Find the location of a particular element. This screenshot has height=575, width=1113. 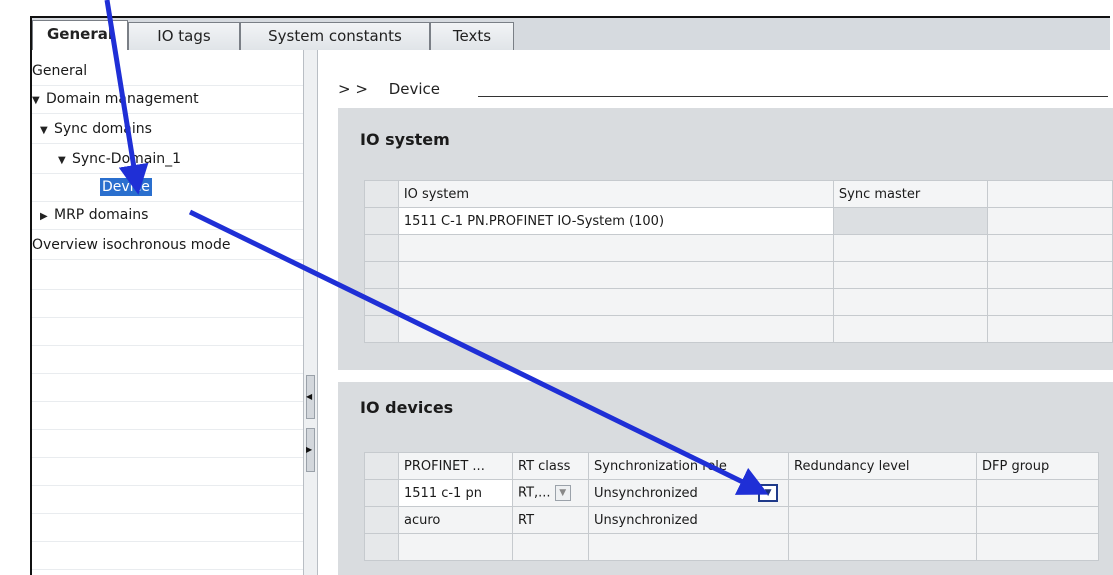

rt-class-cell: RT is located at coordinates (550, 520).